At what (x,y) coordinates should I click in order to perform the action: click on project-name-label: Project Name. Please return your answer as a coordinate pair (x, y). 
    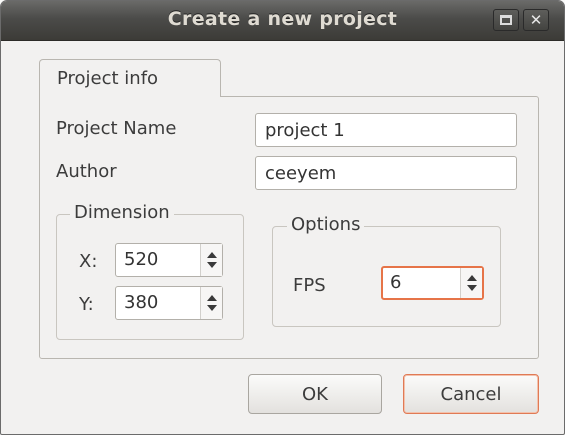
    Looking at the image, I should click on (116, 128).